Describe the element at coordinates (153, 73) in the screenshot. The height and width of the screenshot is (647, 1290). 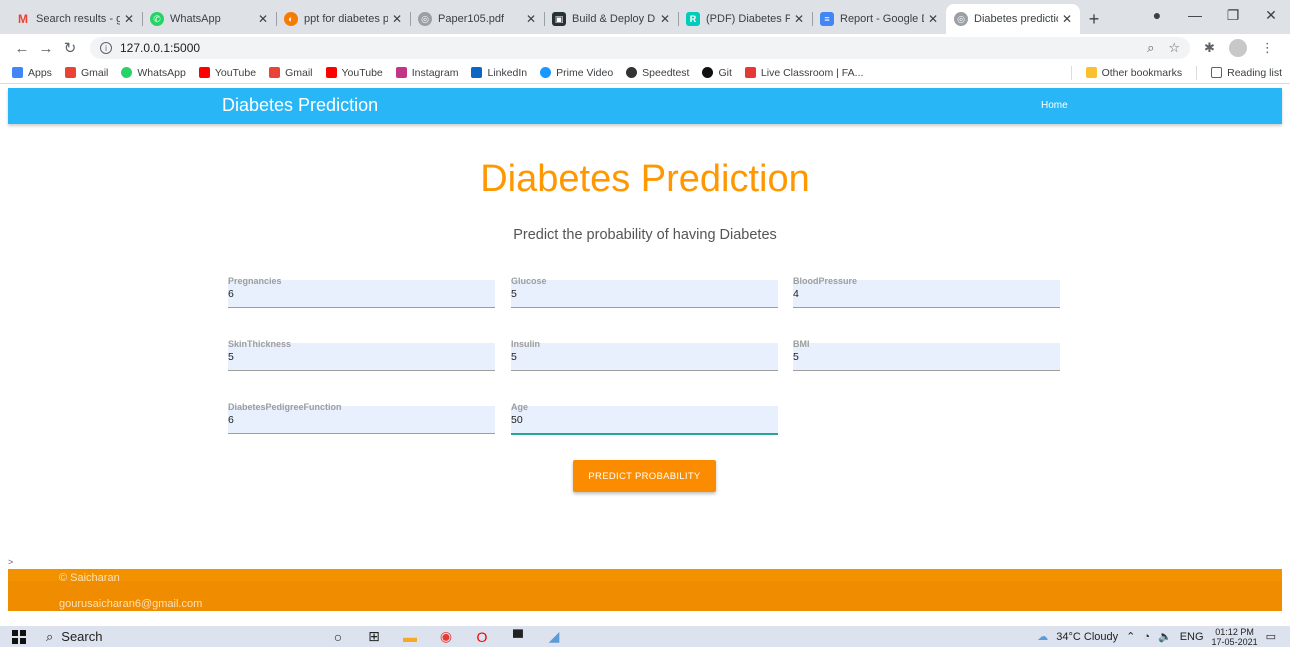
I see `bookmark-whatsapp: WhatsApp` at that location.